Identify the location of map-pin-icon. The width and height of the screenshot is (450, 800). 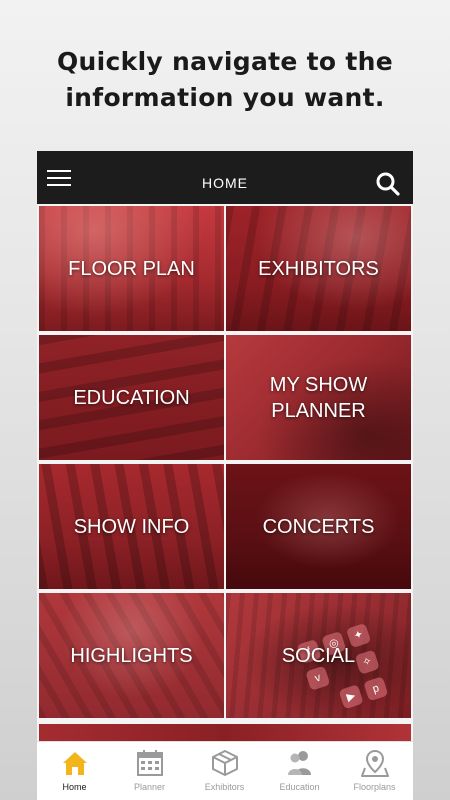
(375, 763).